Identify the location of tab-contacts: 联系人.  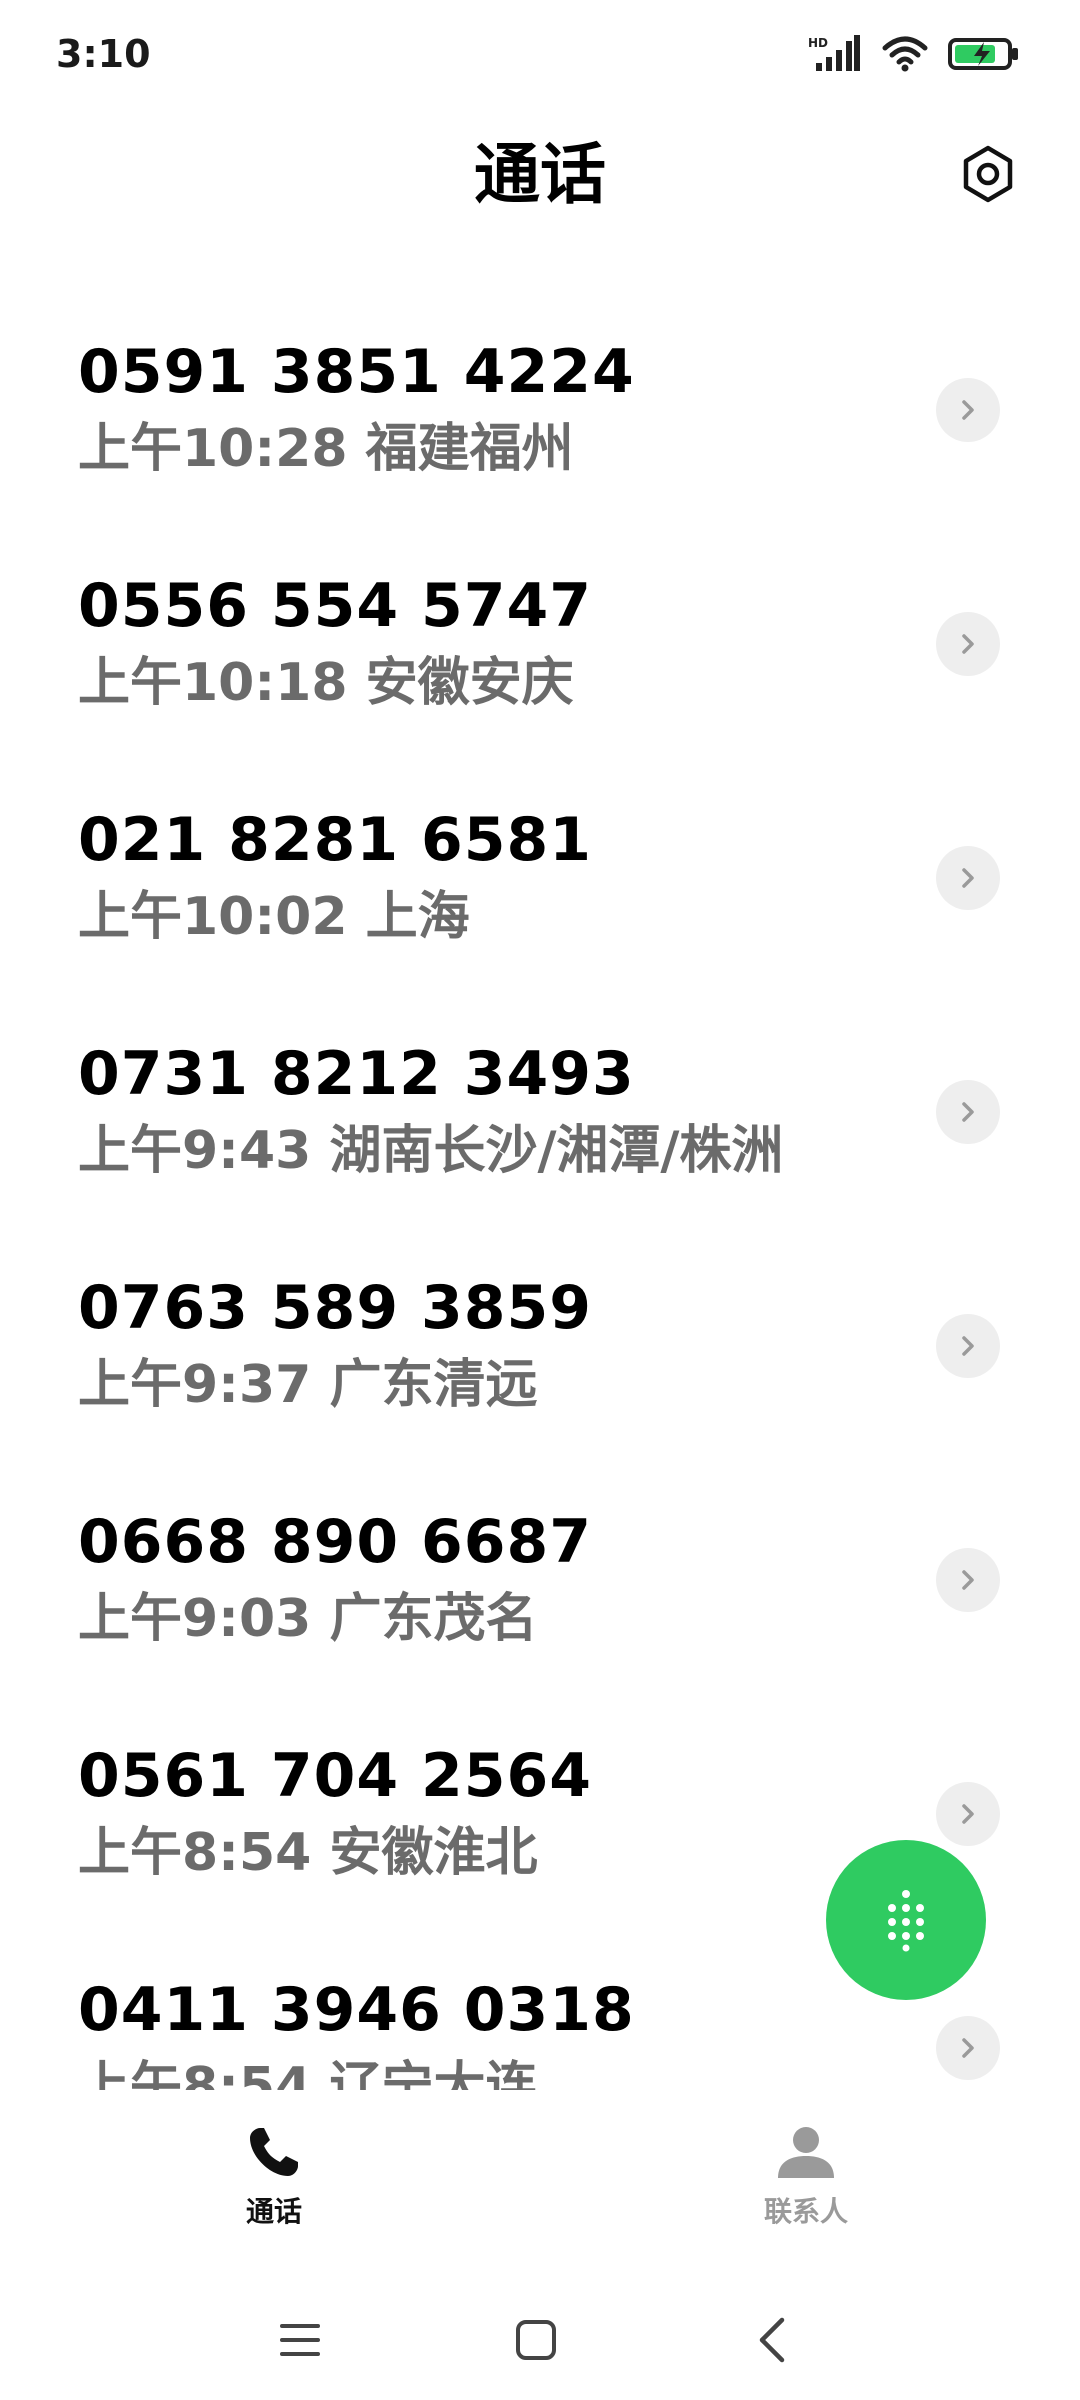
(806, 2182).